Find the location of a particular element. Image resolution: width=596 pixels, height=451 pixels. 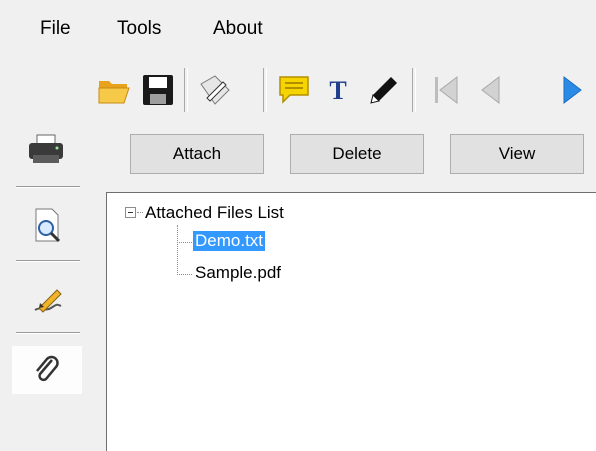

comment-icon is located at coordinates (294, 90).